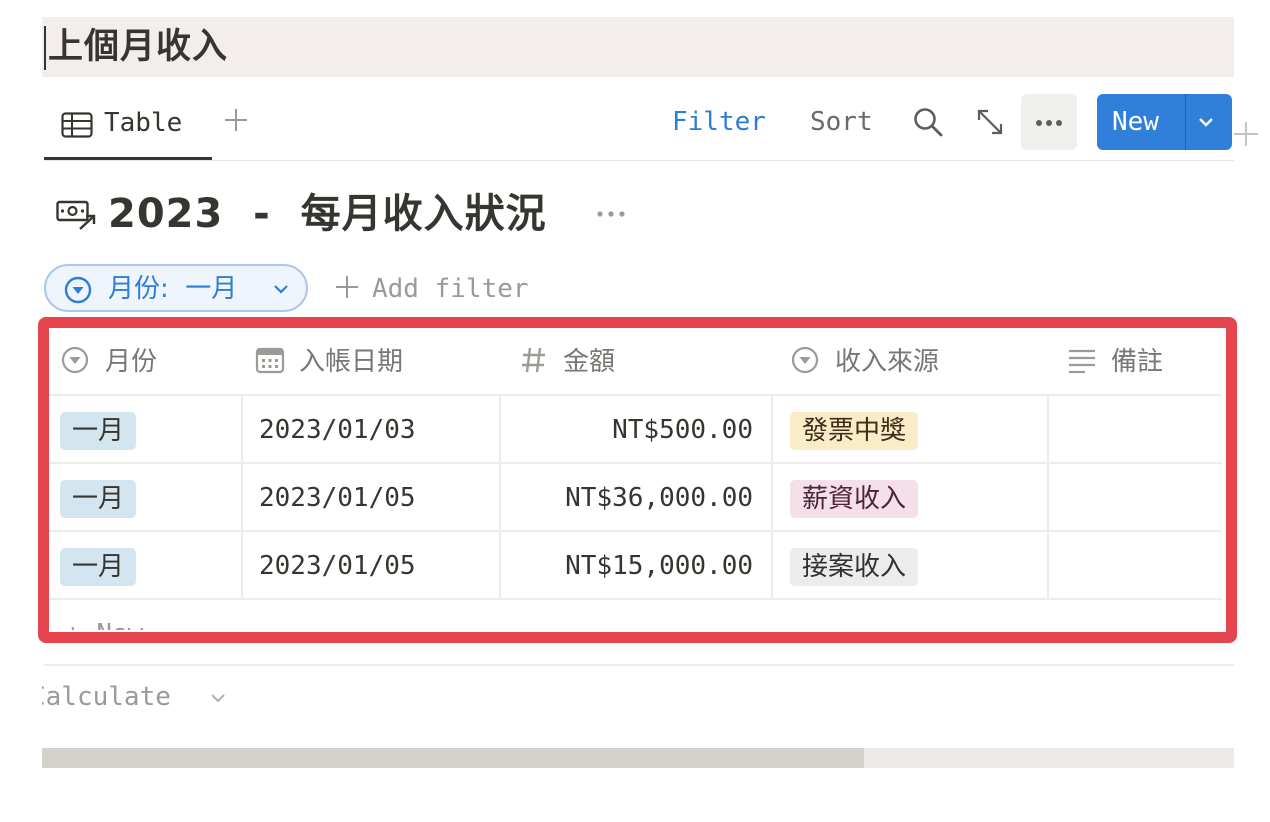 The image size is (1270, 822). Describe the element at coordinates (1135, 122) in the screenshot. I see `new-button-label: New` at that location.